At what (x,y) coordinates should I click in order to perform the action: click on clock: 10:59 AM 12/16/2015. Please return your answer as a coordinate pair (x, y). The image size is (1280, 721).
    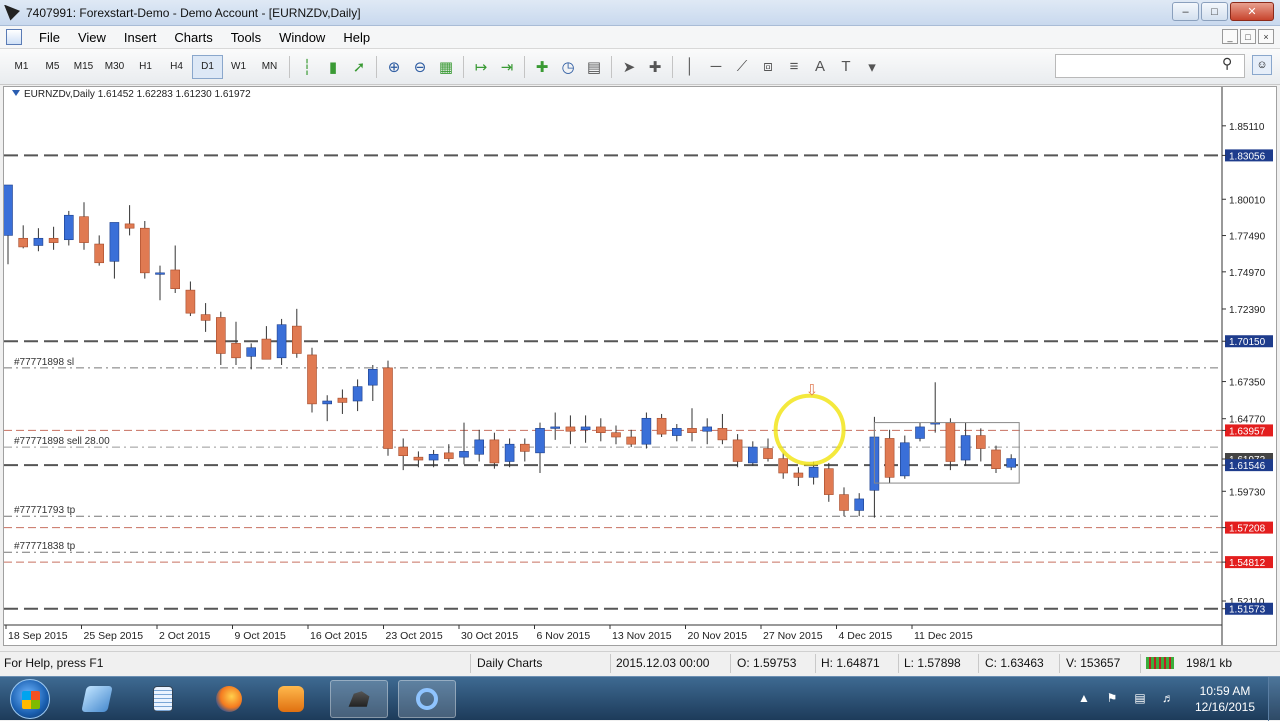
    Looking at the image, I should click on (1225, 699).